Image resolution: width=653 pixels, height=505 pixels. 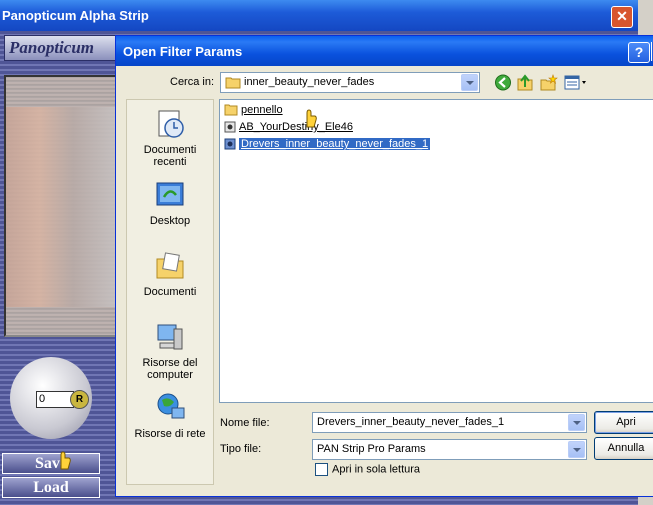 What do you see at coordinates (334, 144) in the screenshot?
I see `file-name: Drevers_inner_beauty_never_fades_1` at bounding box center [334, 144].